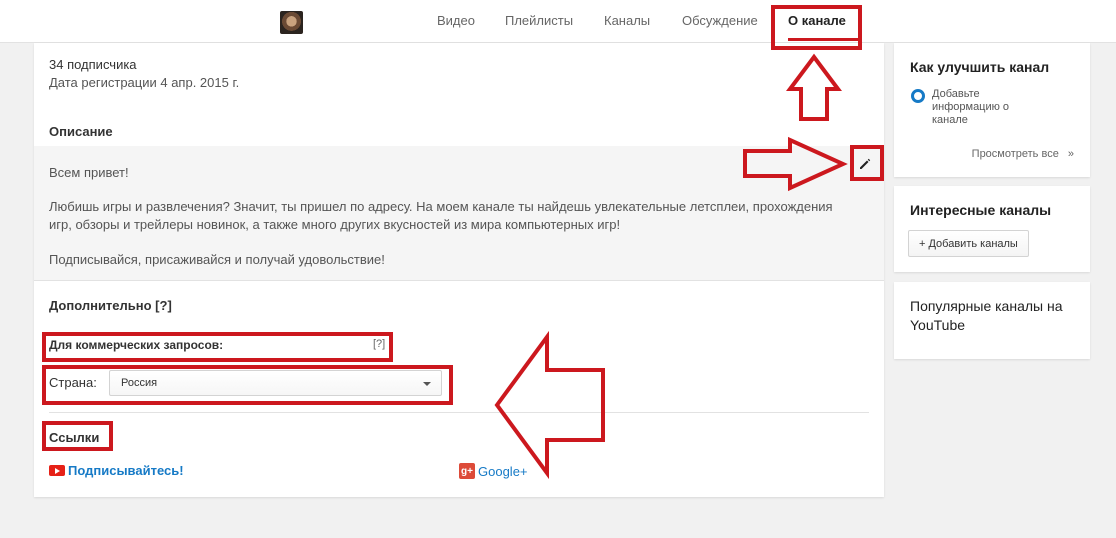 Image resolution: width=1116 pixels, height=538 pixels. Describe the element at coordinates (981, 210) in the screenshot. I see `interesting-channels-title: Интересные каналы` at that location.